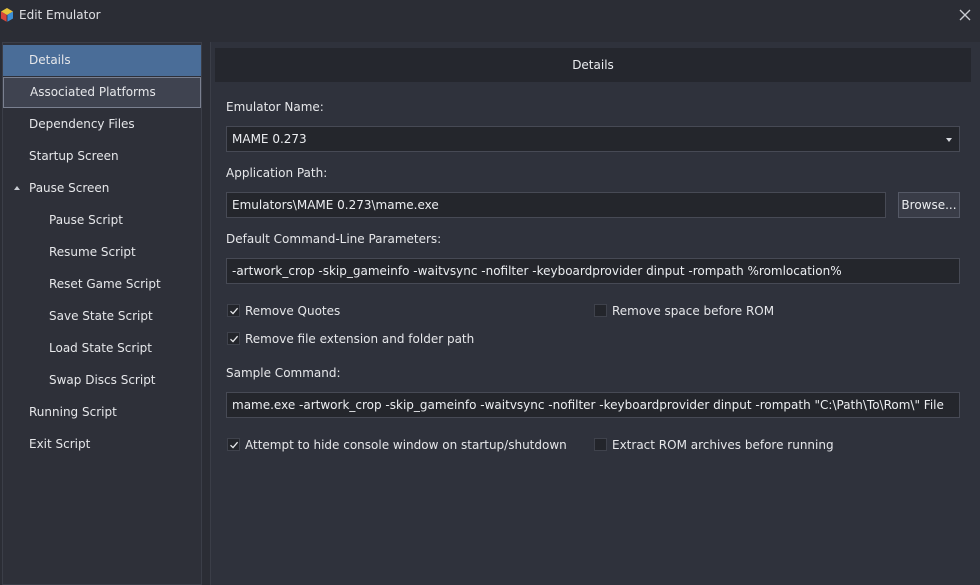 This screenshot has width=980, height=585. I want to click on sidebar-item-pause-script: Pause Script, so click(102, 220).